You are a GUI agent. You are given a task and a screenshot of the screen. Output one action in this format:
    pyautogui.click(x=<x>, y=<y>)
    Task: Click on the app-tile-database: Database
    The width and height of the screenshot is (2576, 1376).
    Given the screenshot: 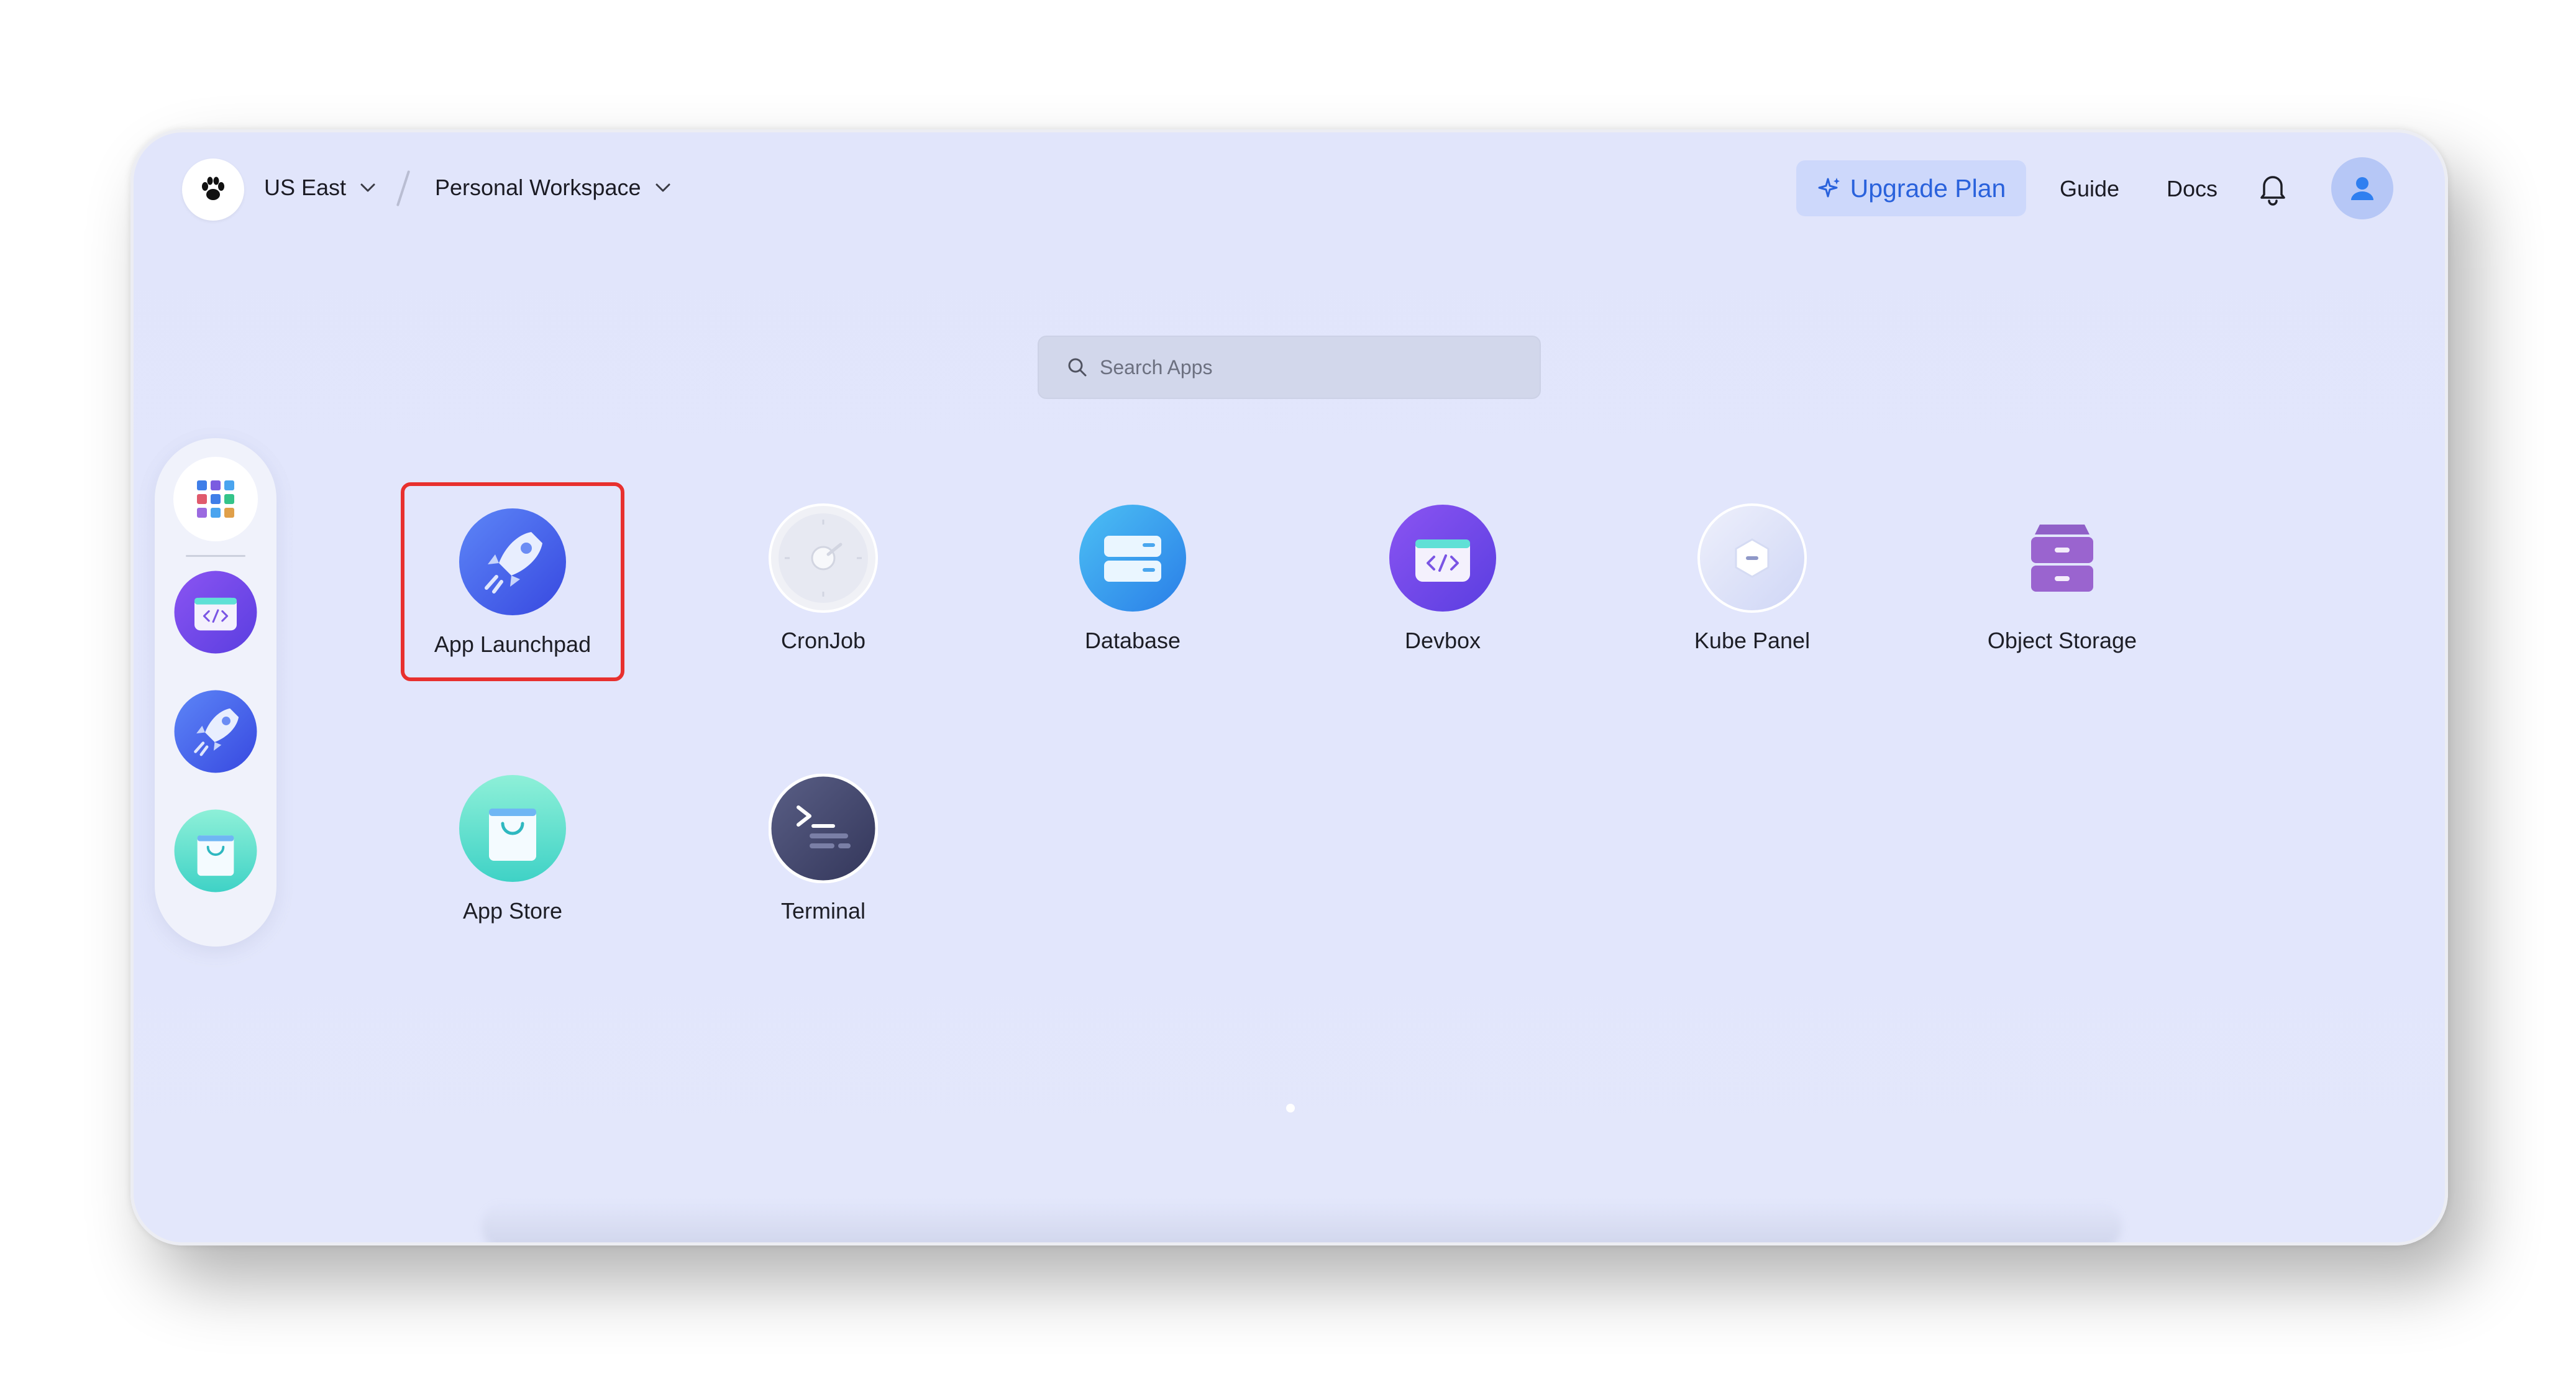 What is the action you would take?
    pyautogui.click(x=1133, y=581)
    